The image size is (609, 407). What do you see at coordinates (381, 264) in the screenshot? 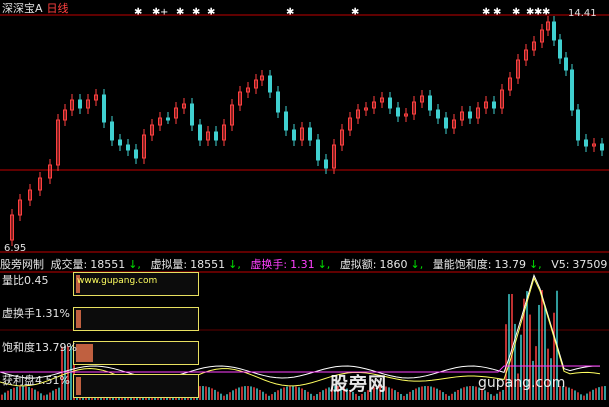
I see `indicator-item-virtual-amount: 虚拟额: 1860 ↓,` at bounding box center [381, 264].